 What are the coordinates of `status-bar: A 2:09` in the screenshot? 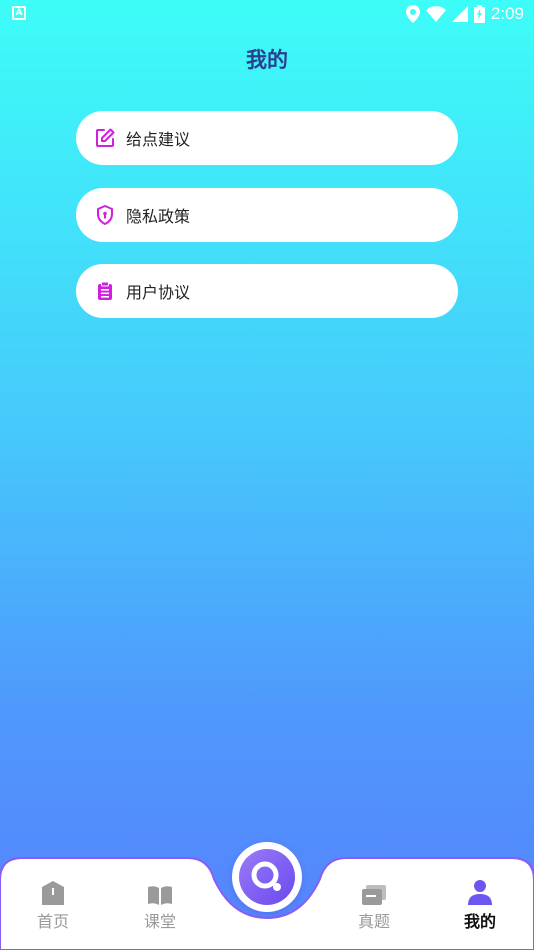 It's located at (267, 14).